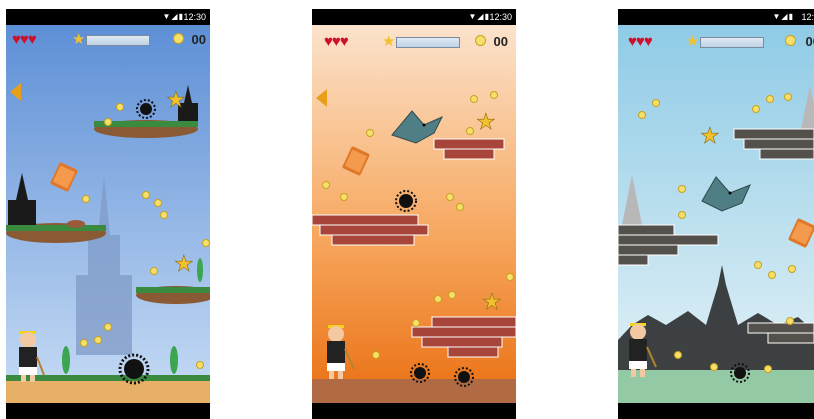 The image size is (814, 419). Describe the element at coordinates (716, 17) in the screenshot. I see `status-bar: ▼◢▮ 12:` at that location.